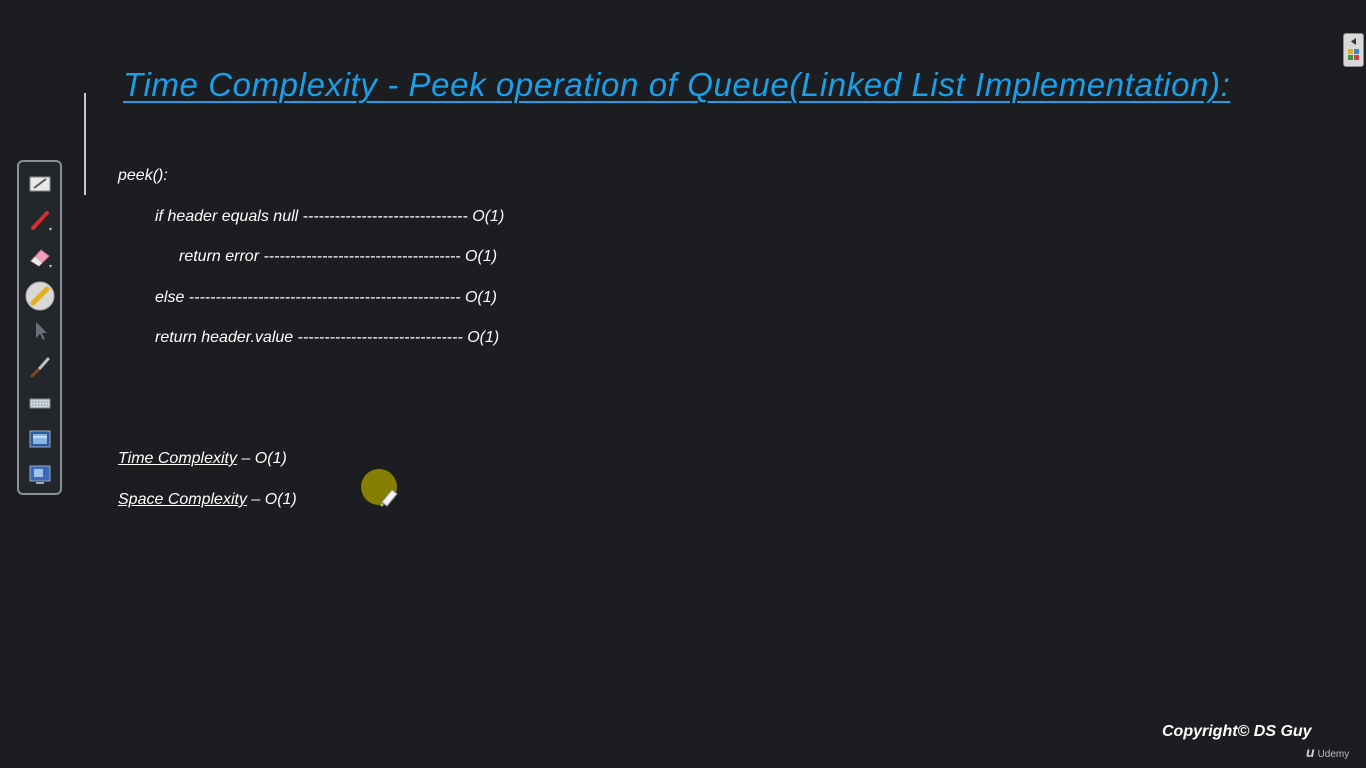  I want to click on screen-capture-icon, so click(40, 439).